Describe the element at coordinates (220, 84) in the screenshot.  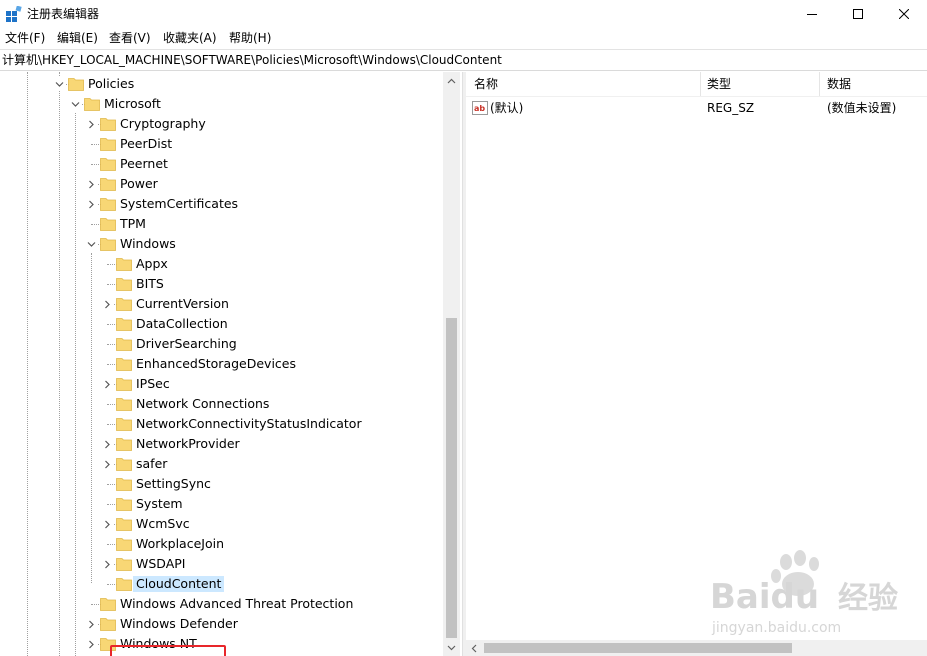
I see `tree-item-policies: Policies` at that location.